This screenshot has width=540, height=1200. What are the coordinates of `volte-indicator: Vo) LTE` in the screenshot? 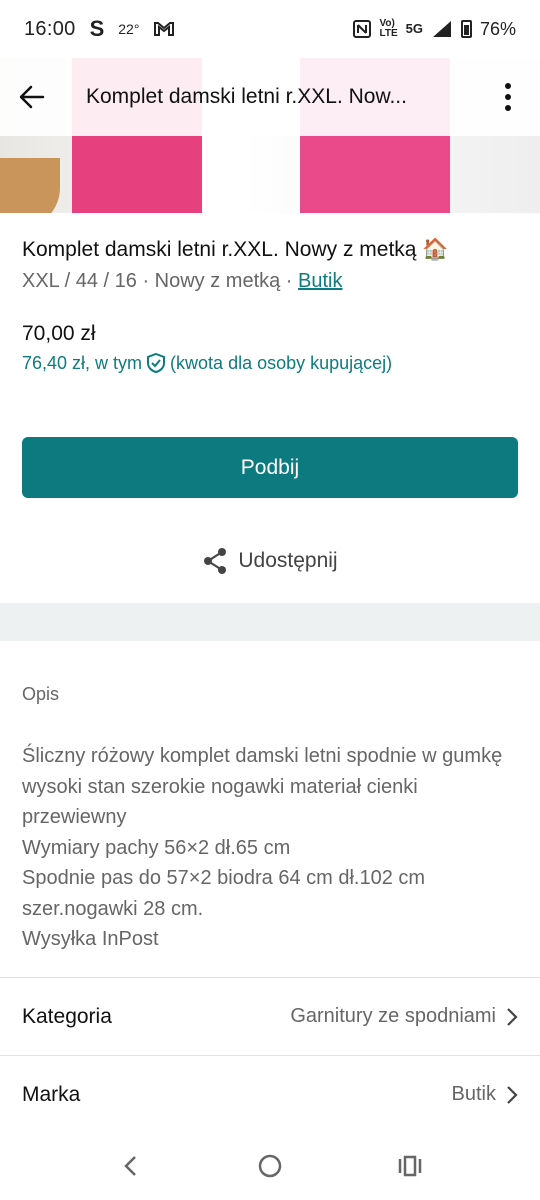 It's located at (388, 29).